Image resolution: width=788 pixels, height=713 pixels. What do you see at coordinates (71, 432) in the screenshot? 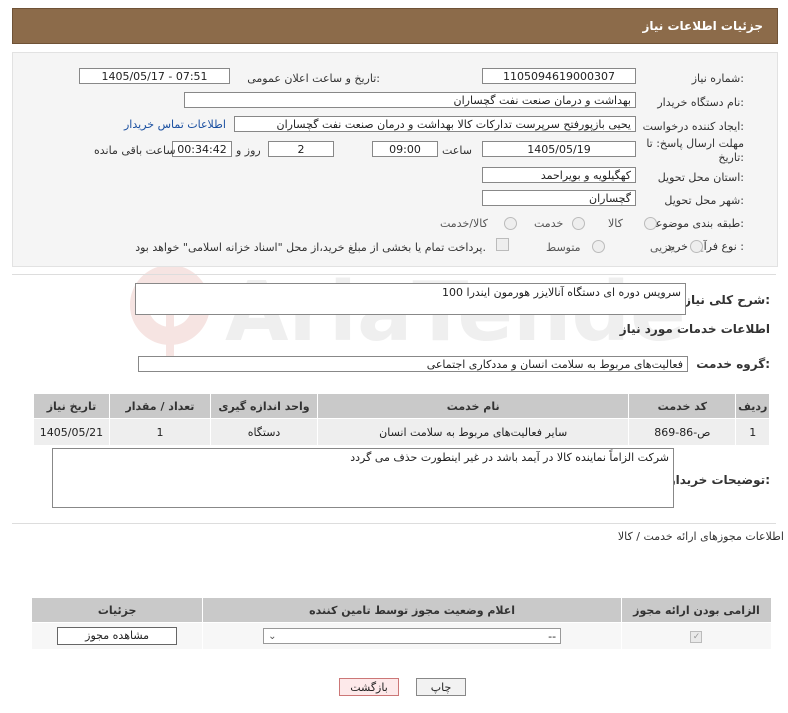
I see `cell-need-date: 1405/05/21` at bounding box center [71, 432].